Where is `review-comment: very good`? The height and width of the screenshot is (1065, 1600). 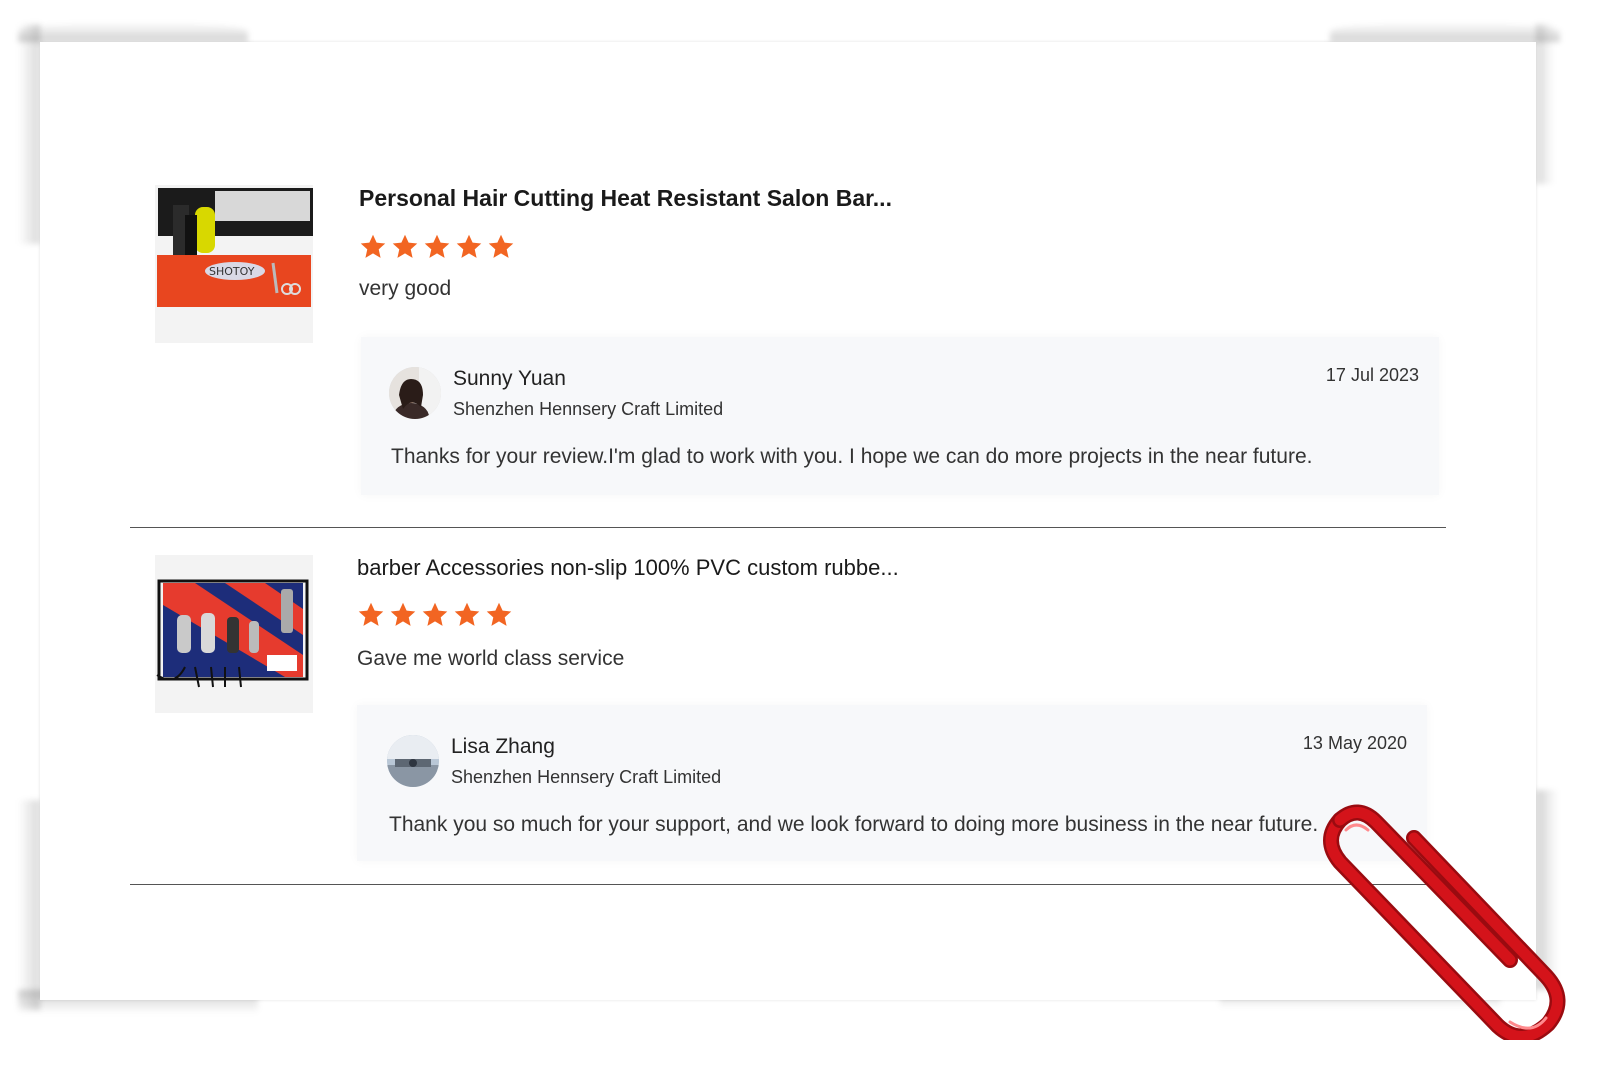 review-comment: very good is located at coordinates (405, 288).